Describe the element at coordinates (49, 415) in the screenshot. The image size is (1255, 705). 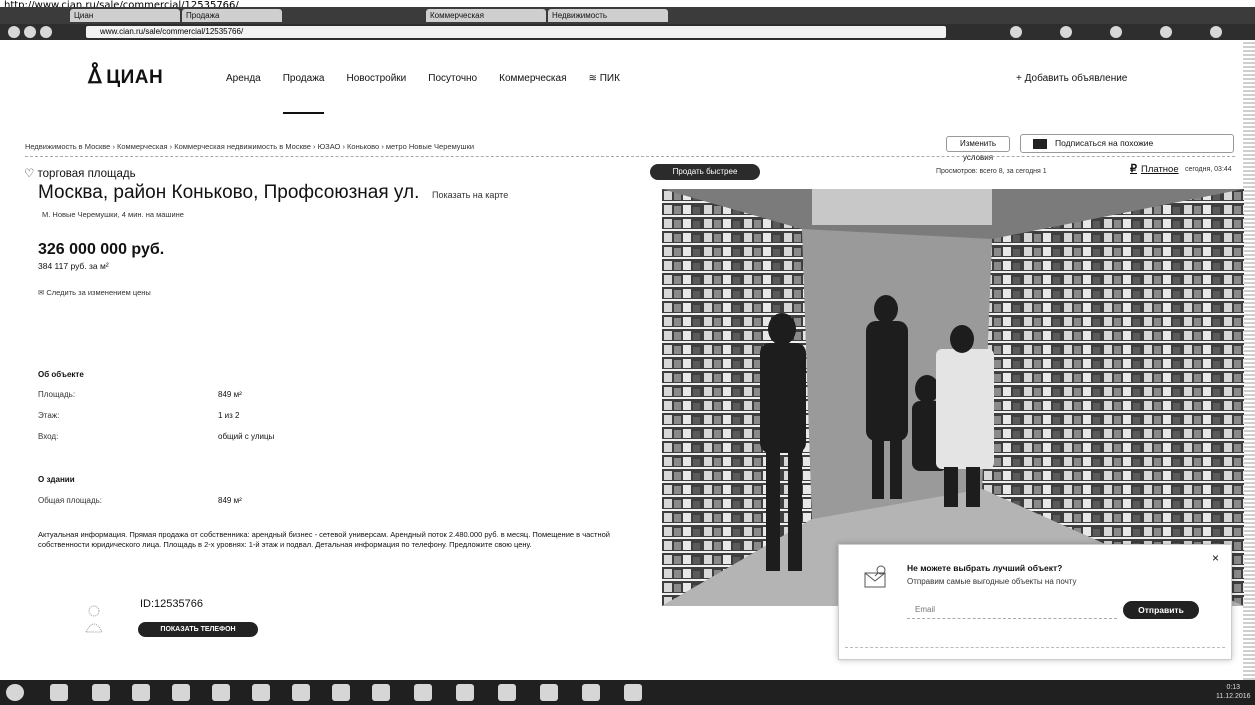
I see `floor-key: Этаж:` at that location.